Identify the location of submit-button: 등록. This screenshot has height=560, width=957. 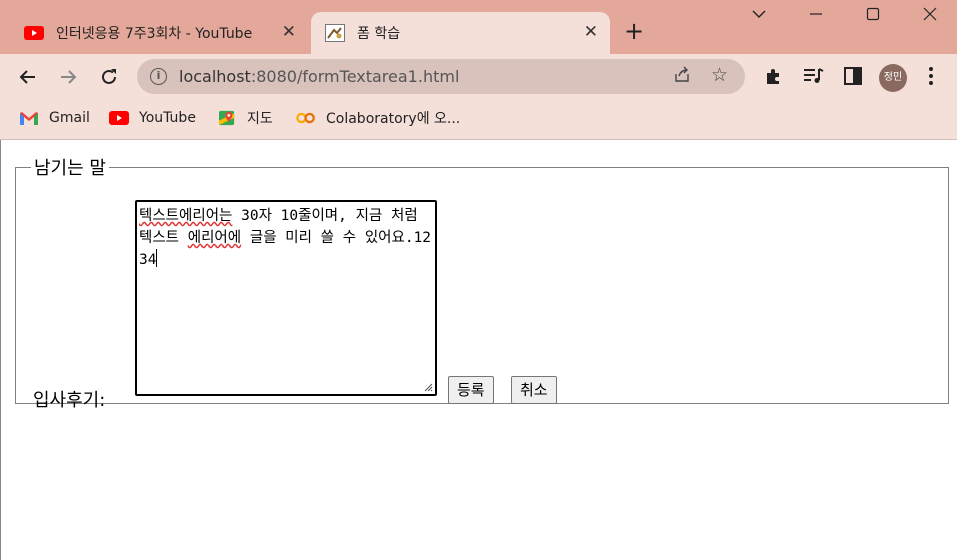
(471, 390).